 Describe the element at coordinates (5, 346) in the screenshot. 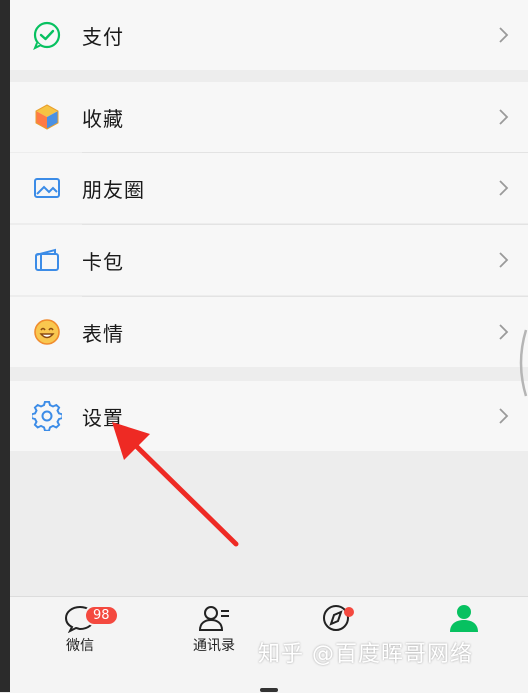

I see `left-edge` at that location.